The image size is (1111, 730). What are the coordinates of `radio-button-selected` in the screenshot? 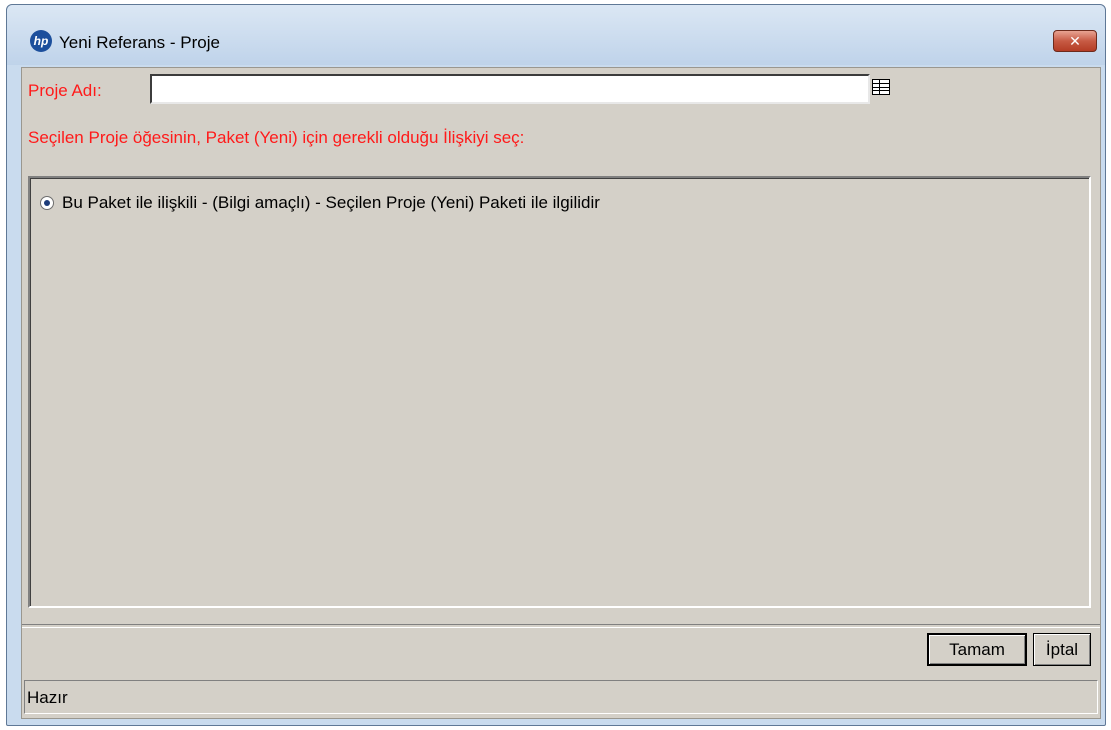 It's located at (47, 203).